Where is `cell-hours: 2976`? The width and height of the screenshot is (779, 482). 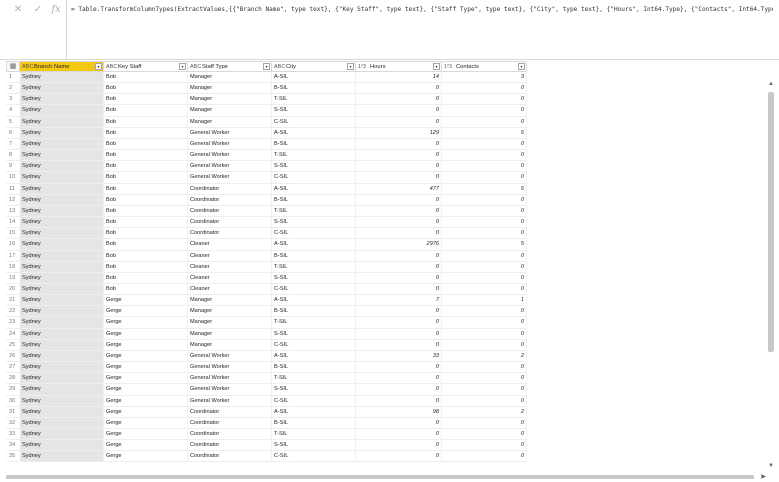
cell-hours: 2976 is located at coordinates (399, 244).